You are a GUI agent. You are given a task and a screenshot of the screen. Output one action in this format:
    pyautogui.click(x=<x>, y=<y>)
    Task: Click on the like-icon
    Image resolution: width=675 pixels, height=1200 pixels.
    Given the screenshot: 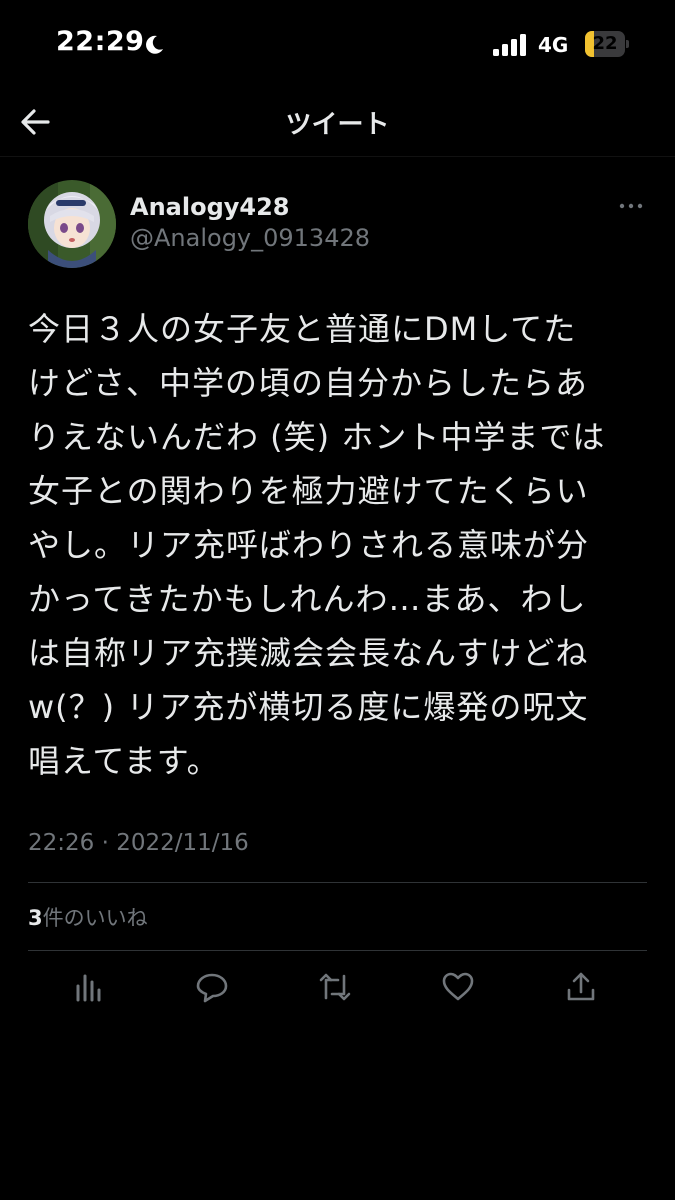 What is the action you would take?
    pyautogui.click(x=458, y=987)
    